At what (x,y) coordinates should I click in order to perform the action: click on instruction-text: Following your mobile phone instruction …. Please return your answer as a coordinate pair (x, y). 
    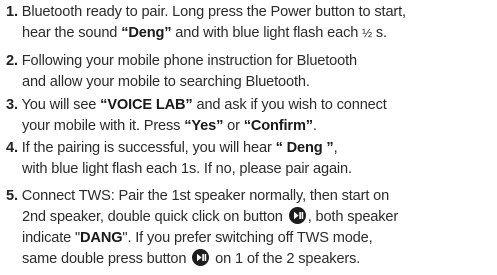
    Looking at the image, I should click on (189, 61).